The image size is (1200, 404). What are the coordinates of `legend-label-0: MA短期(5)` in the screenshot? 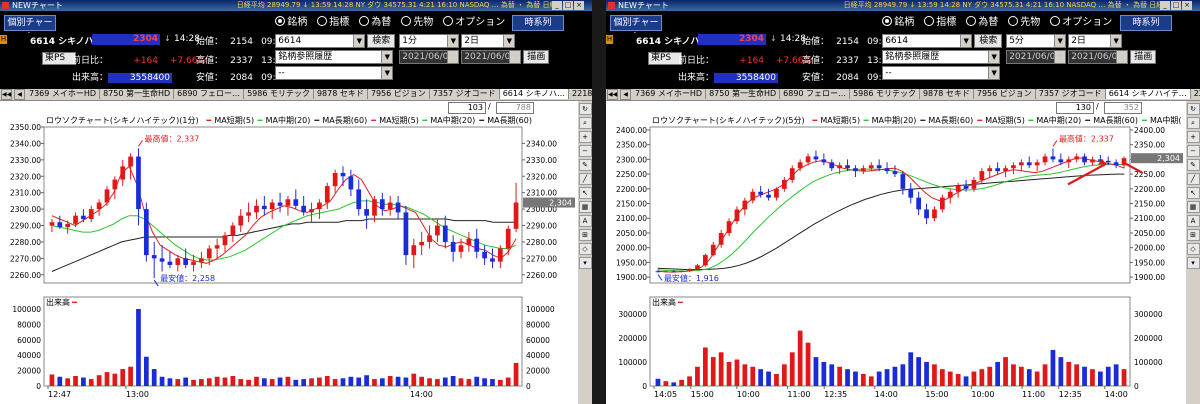 It's located at (234, 120).